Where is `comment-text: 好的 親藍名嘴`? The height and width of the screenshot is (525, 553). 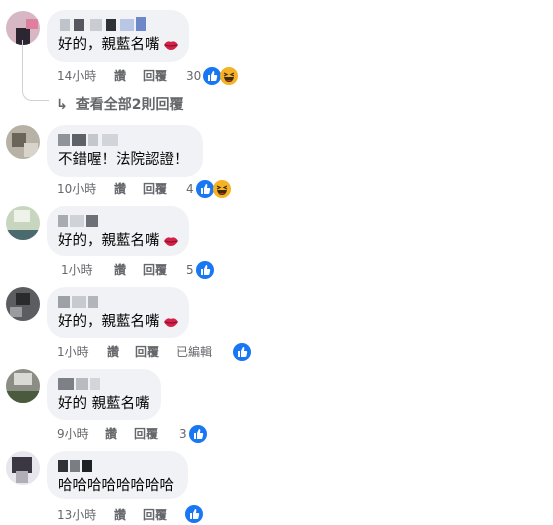 comment-text: 好的 親藍名嘴 is located at coordinates (104, 404).